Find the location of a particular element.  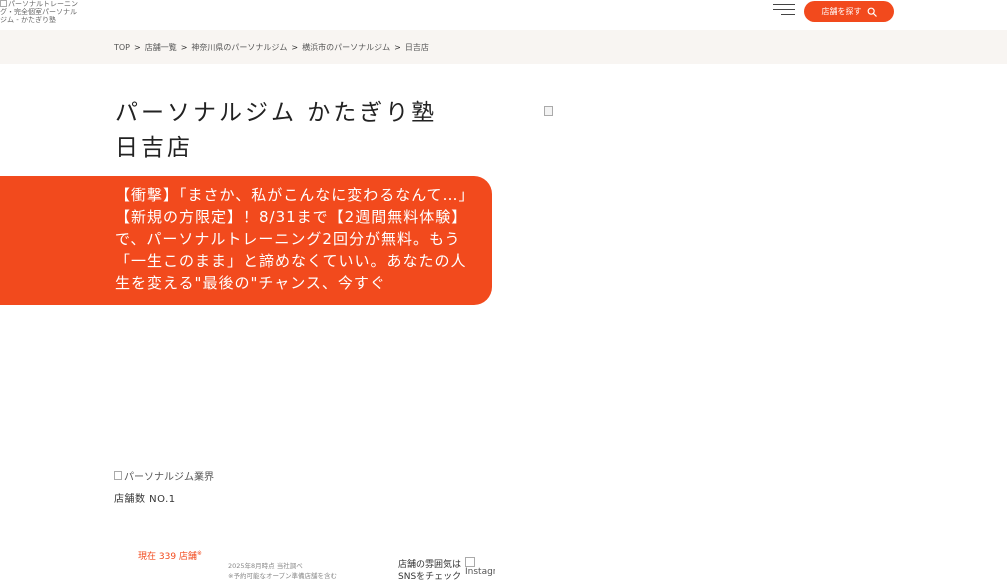

store-count: 現在 339 店舗※ is located at coordinates (170, 555).